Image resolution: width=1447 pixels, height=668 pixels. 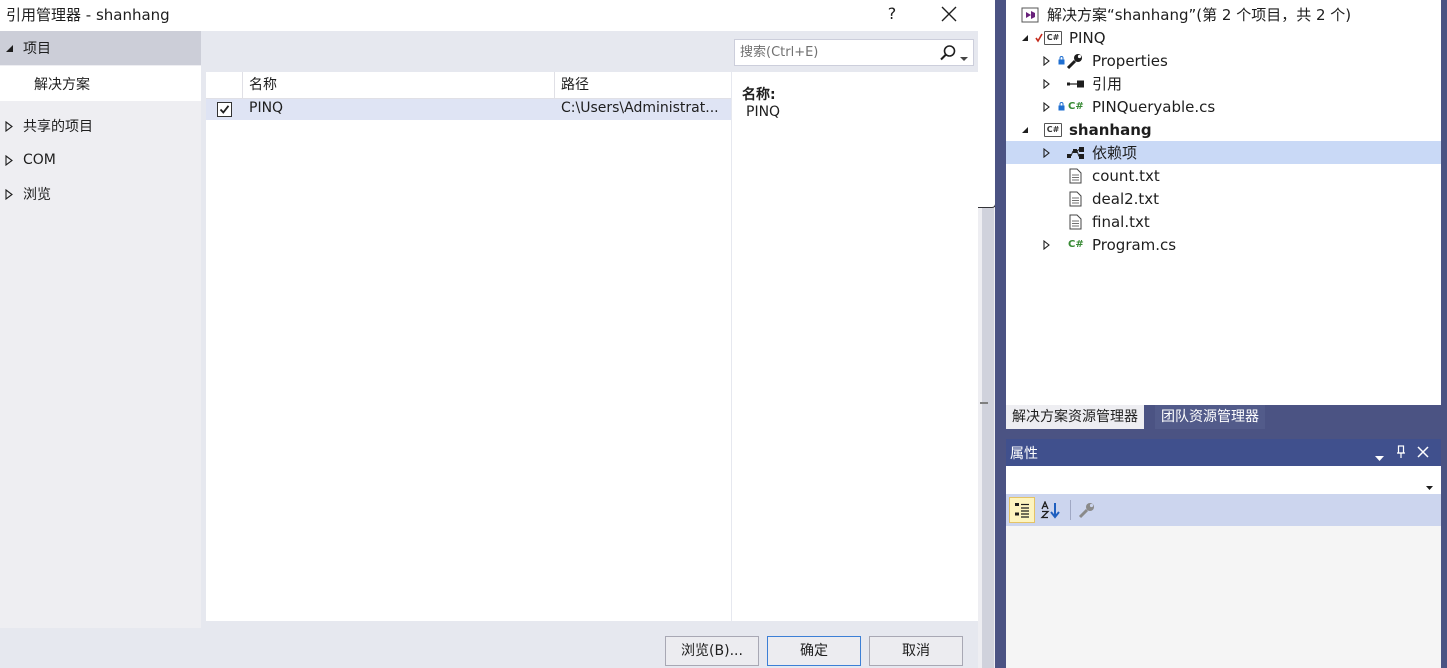 I want to click on tool-window-tabs: 解决方案资源管理器 团队资源管理器, so click(x=1223, y=417).